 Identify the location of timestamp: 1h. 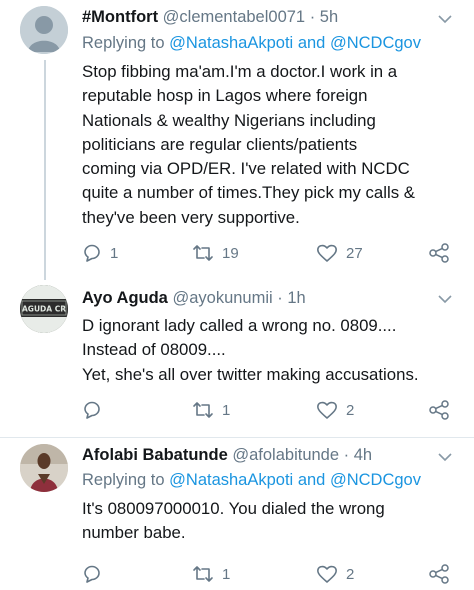
(296, 298).